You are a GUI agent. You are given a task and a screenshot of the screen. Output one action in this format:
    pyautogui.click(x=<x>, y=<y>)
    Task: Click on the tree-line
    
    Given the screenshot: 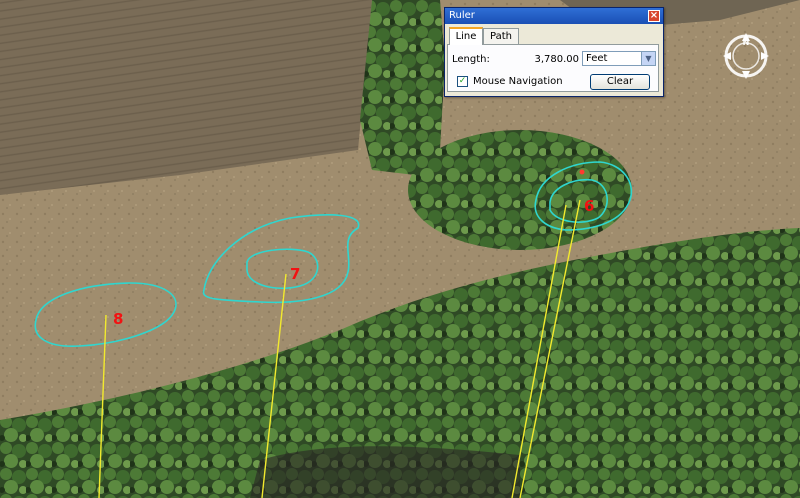 What is the action you would take?
    pyautogui.click(x=402, y=87)
    